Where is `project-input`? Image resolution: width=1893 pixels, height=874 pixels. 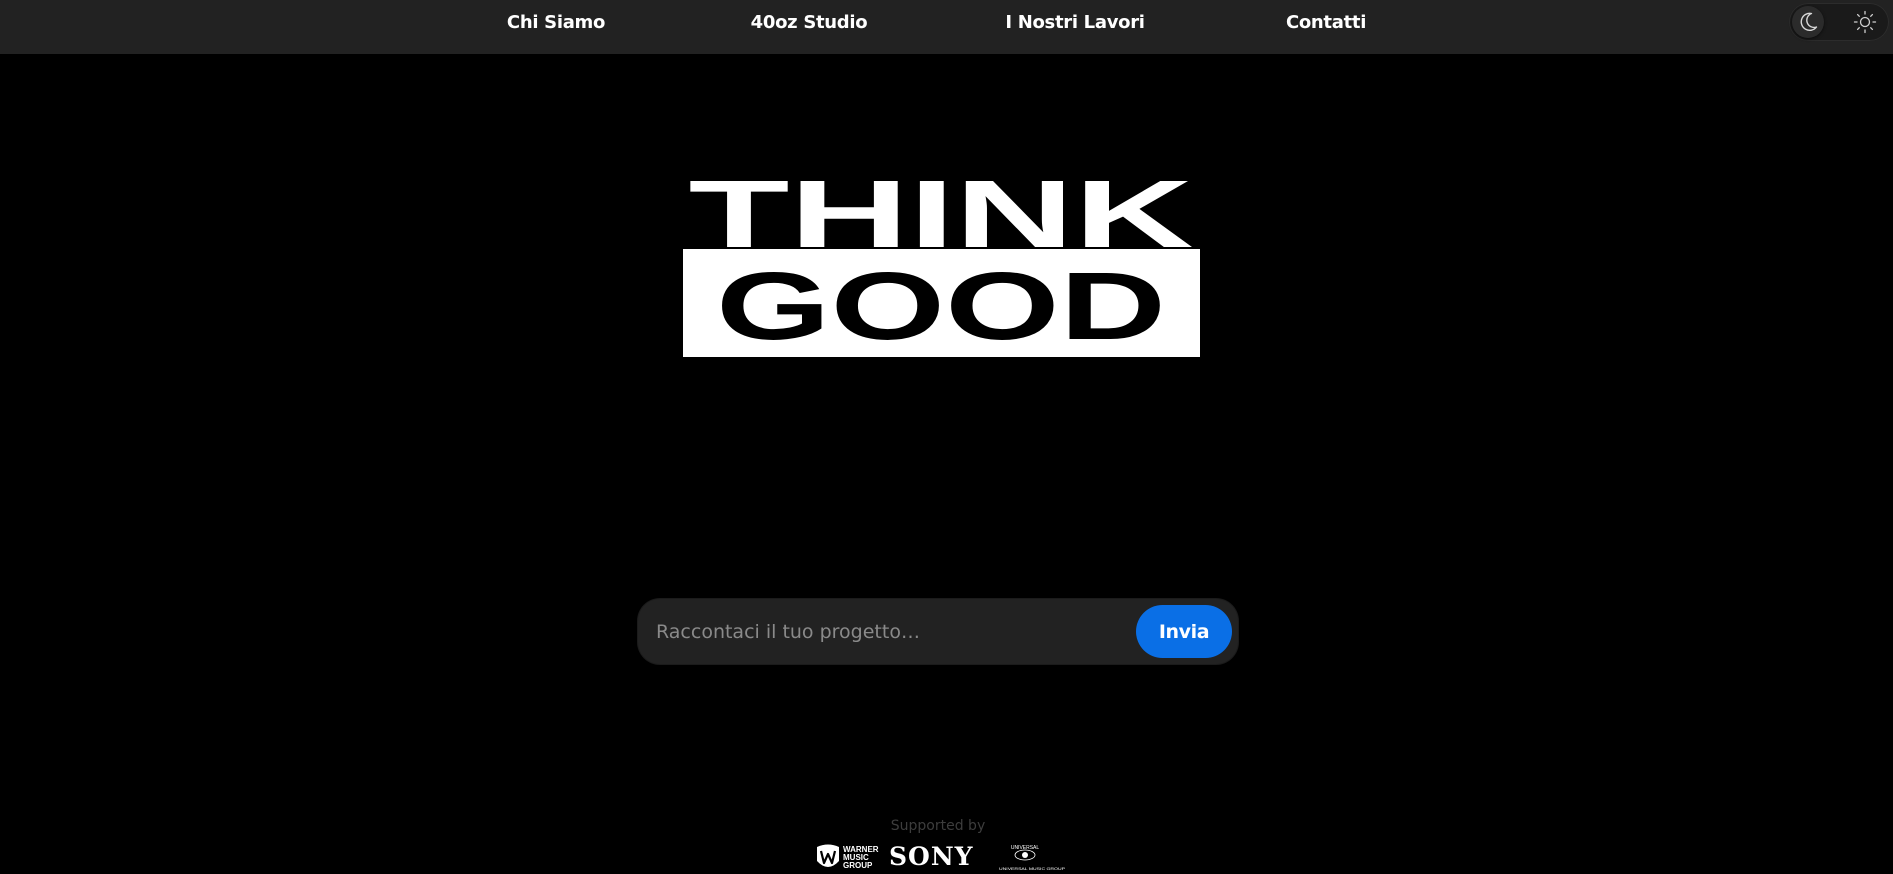
project-input is located at coordinates (891, 631).